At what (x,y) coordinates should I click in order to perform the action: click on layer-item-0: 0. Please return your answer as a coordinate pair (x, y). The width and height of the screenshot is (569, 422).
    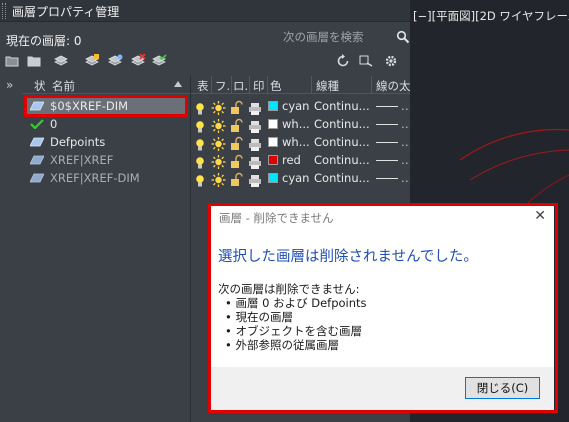
    Looking at the image, I should click on (106, 124).